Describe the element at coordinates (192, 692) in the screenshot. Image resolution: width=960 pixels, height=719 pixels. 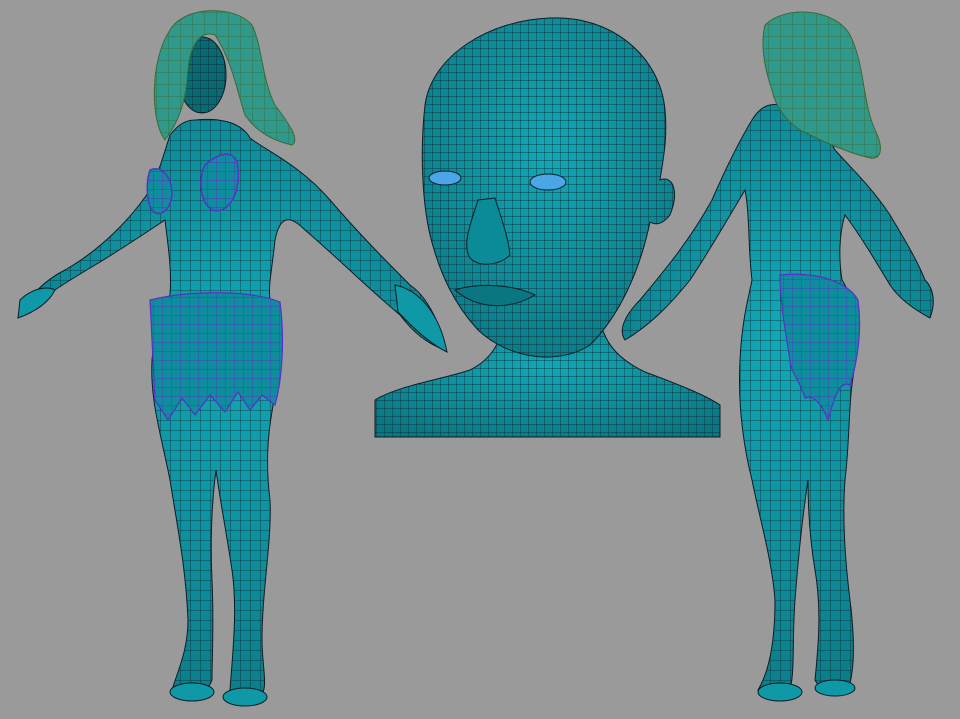
I see `front-right-foot` at that location.